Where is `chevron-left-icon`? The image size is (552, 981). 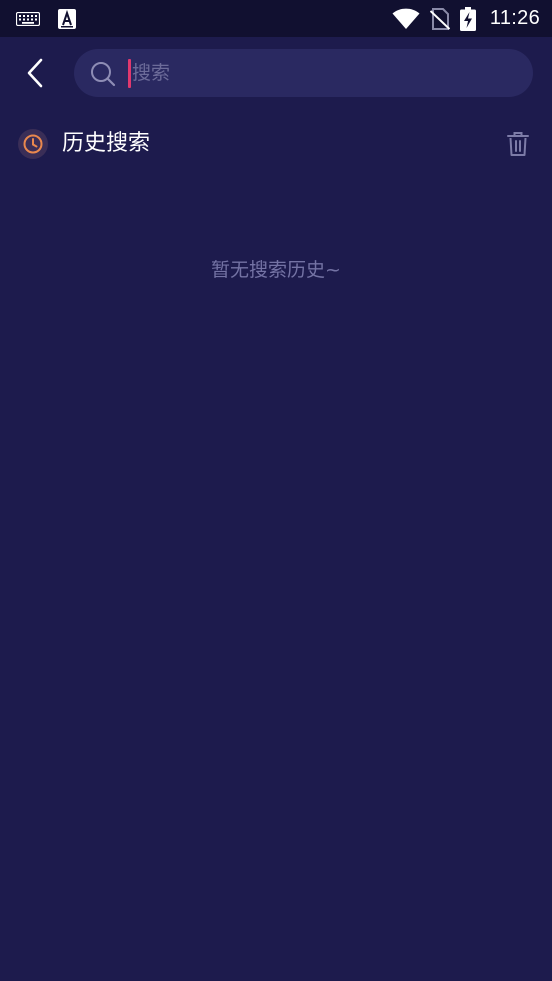
chevron-left-icon is located at coordinates (35, 73).